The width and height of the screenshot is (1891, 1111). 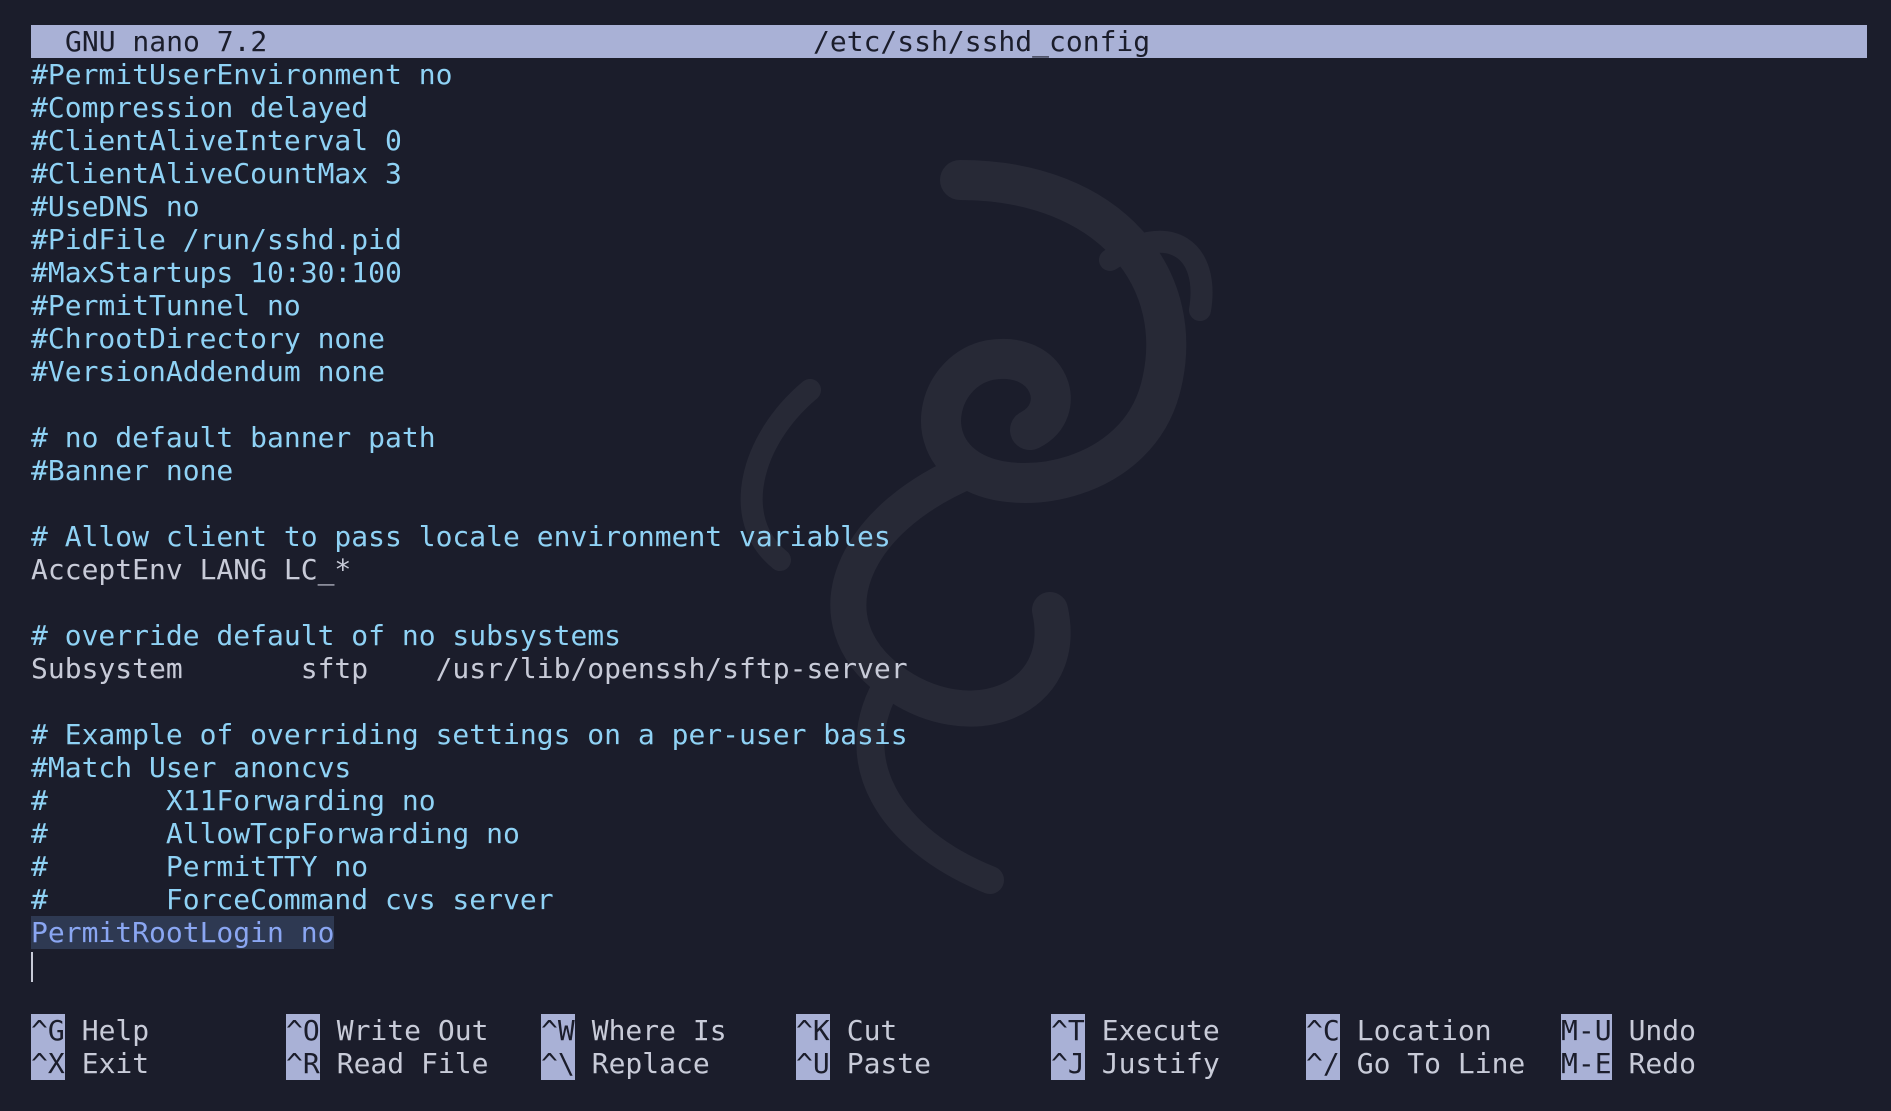 I want to click on editor-line: #Banner none, so click(x=949, y=470).